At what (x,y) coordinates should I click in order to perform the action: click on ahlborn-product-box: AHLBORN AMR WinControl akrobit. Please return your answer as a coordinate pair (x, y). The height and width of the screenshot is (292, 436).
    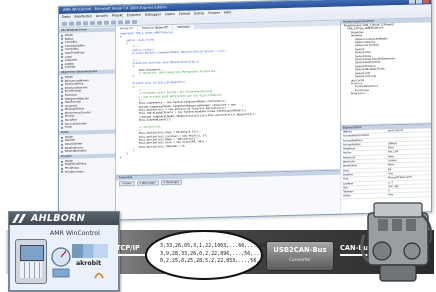
    Looking at the image, I should click on (64, 251).